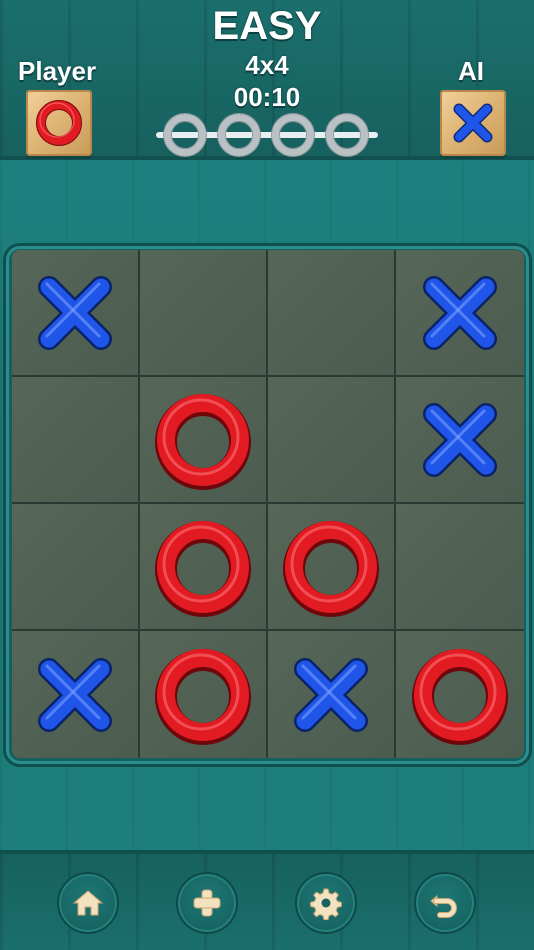 The image size is (534, 950). I want to click on undo-button, so click(445, 903).